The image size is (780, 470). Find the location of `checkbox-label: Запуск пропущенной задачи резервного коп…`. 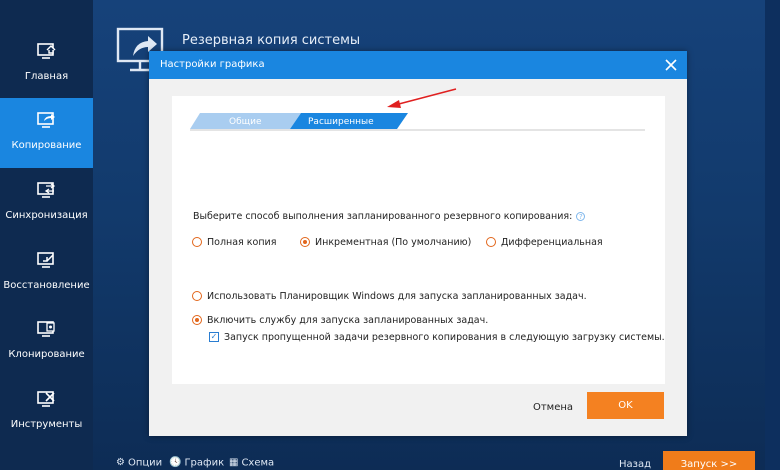

checkbox-label: Запуск пропущенной задачи резервного коп… is located at coordinates (444, 337).